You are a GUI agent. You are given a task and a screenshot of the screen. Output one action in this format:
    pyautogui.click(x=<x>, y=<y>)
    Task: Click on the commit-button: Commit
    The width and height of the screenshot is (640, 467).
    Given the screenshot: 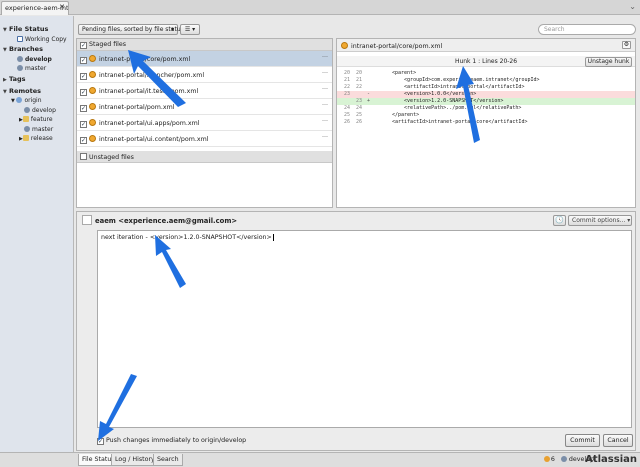 What is the action you would take?
    pyautogui.click(x=582, y=440)
    